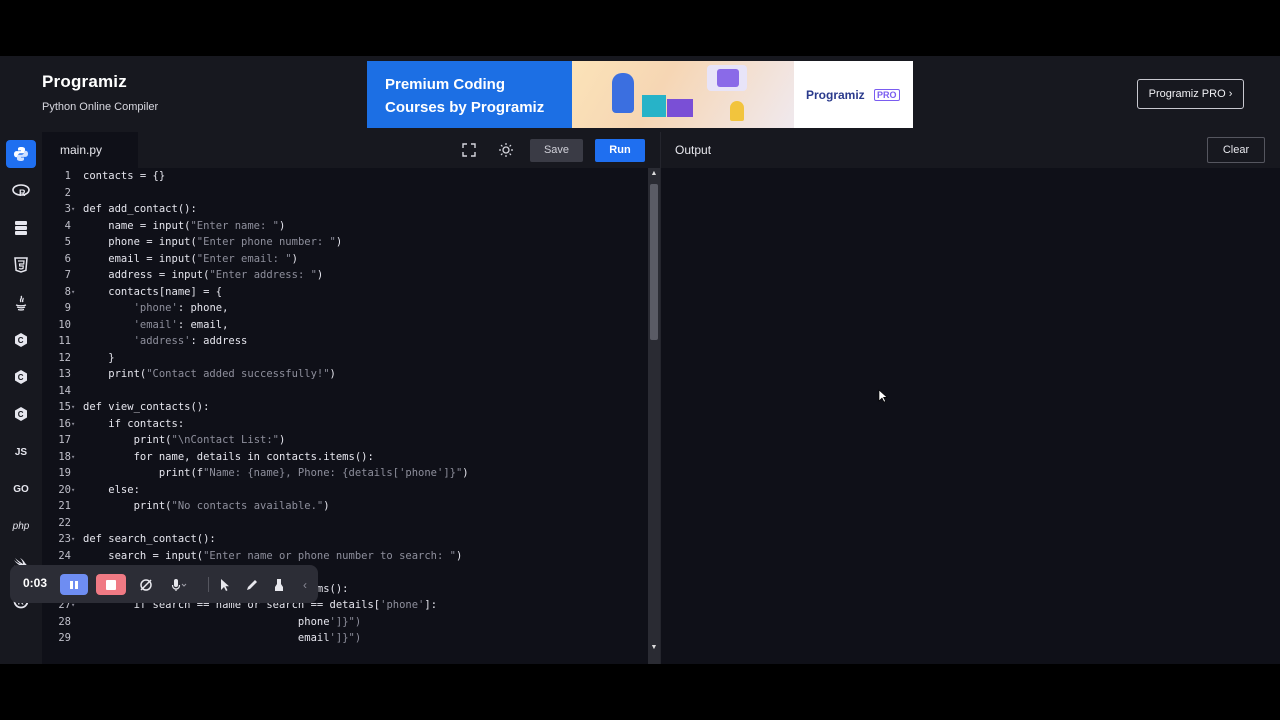 The image size is (1280, 720). I want to click on fullscreen-icon, so click(469, 150).